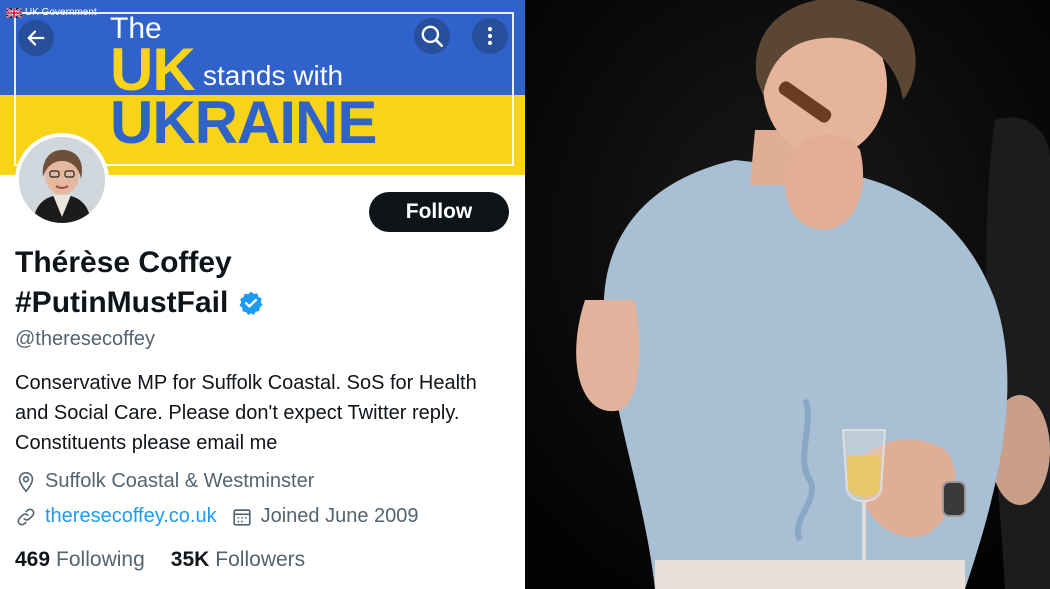 The width and height of the screenshot is (1050, 589). Describe the element at coordinates (85, 339) in the screenshot. I see `user-handle: @theresecoffey` at that location.